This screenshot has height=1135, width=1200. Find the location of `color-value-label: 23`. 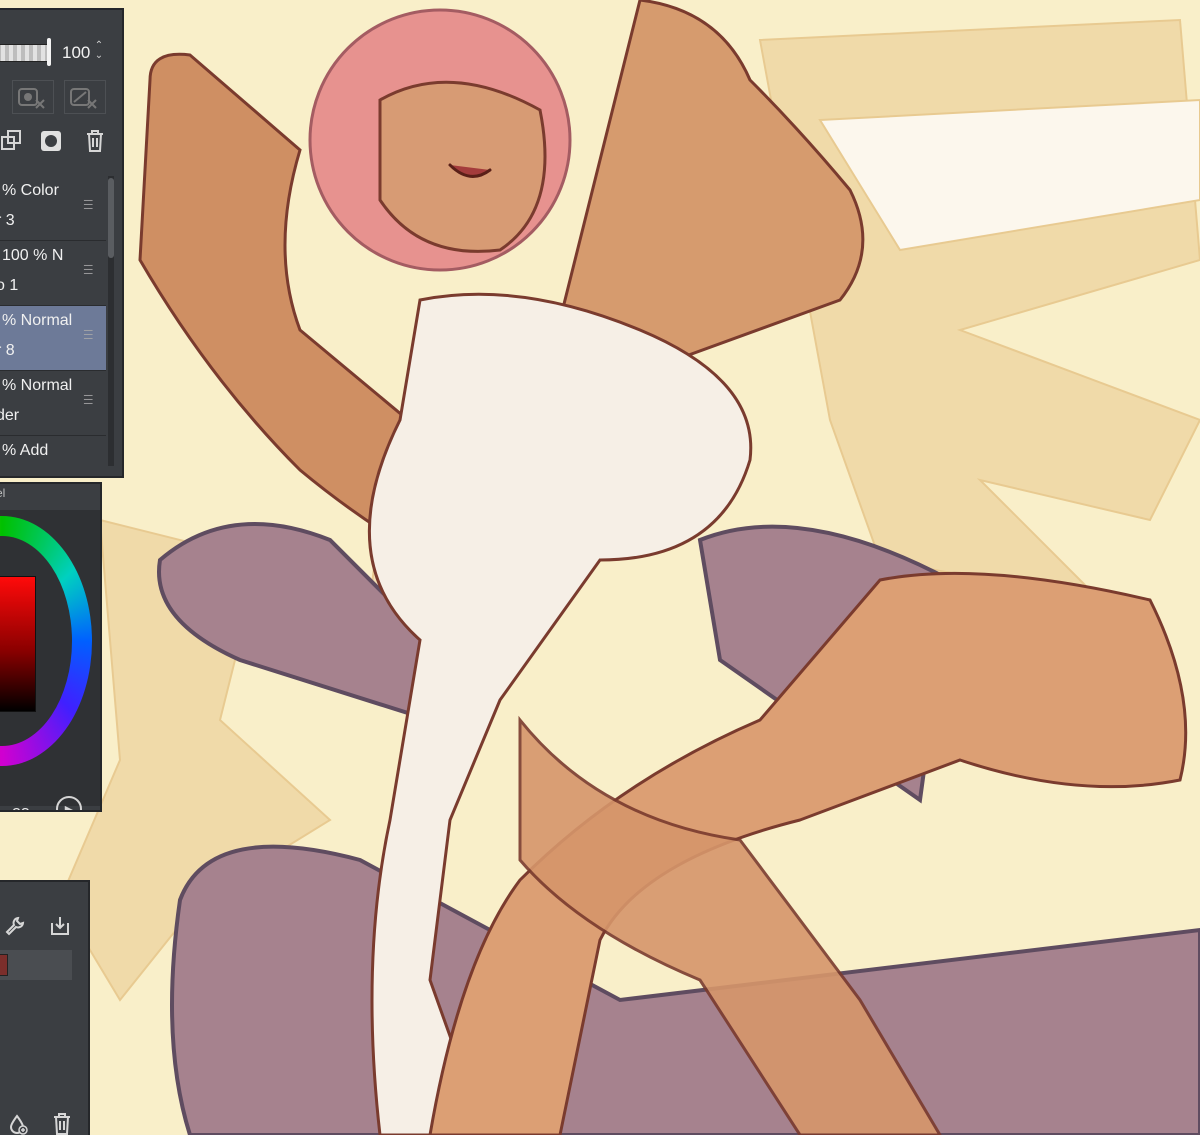

color-value-label: 23 is located at coordinates (21, 808).